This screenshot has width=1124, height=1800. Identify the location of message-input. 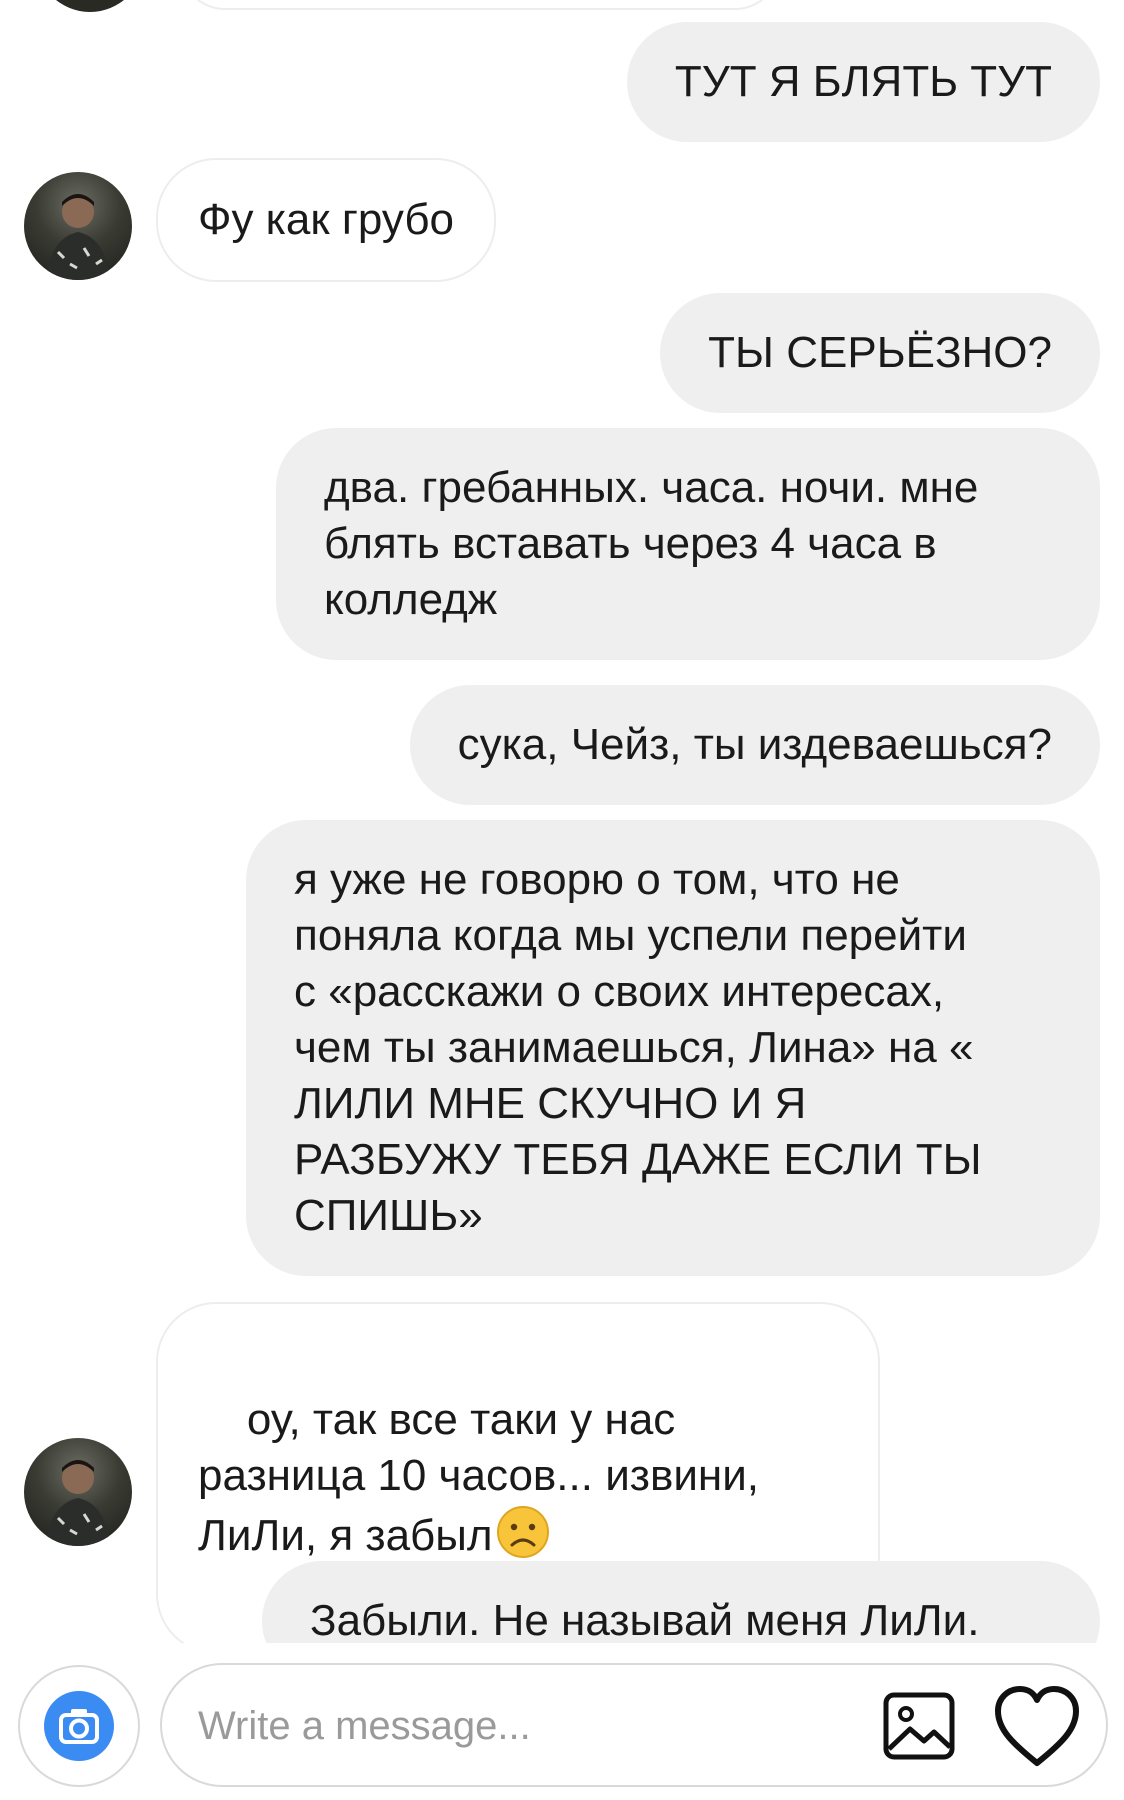
(528, 1726).